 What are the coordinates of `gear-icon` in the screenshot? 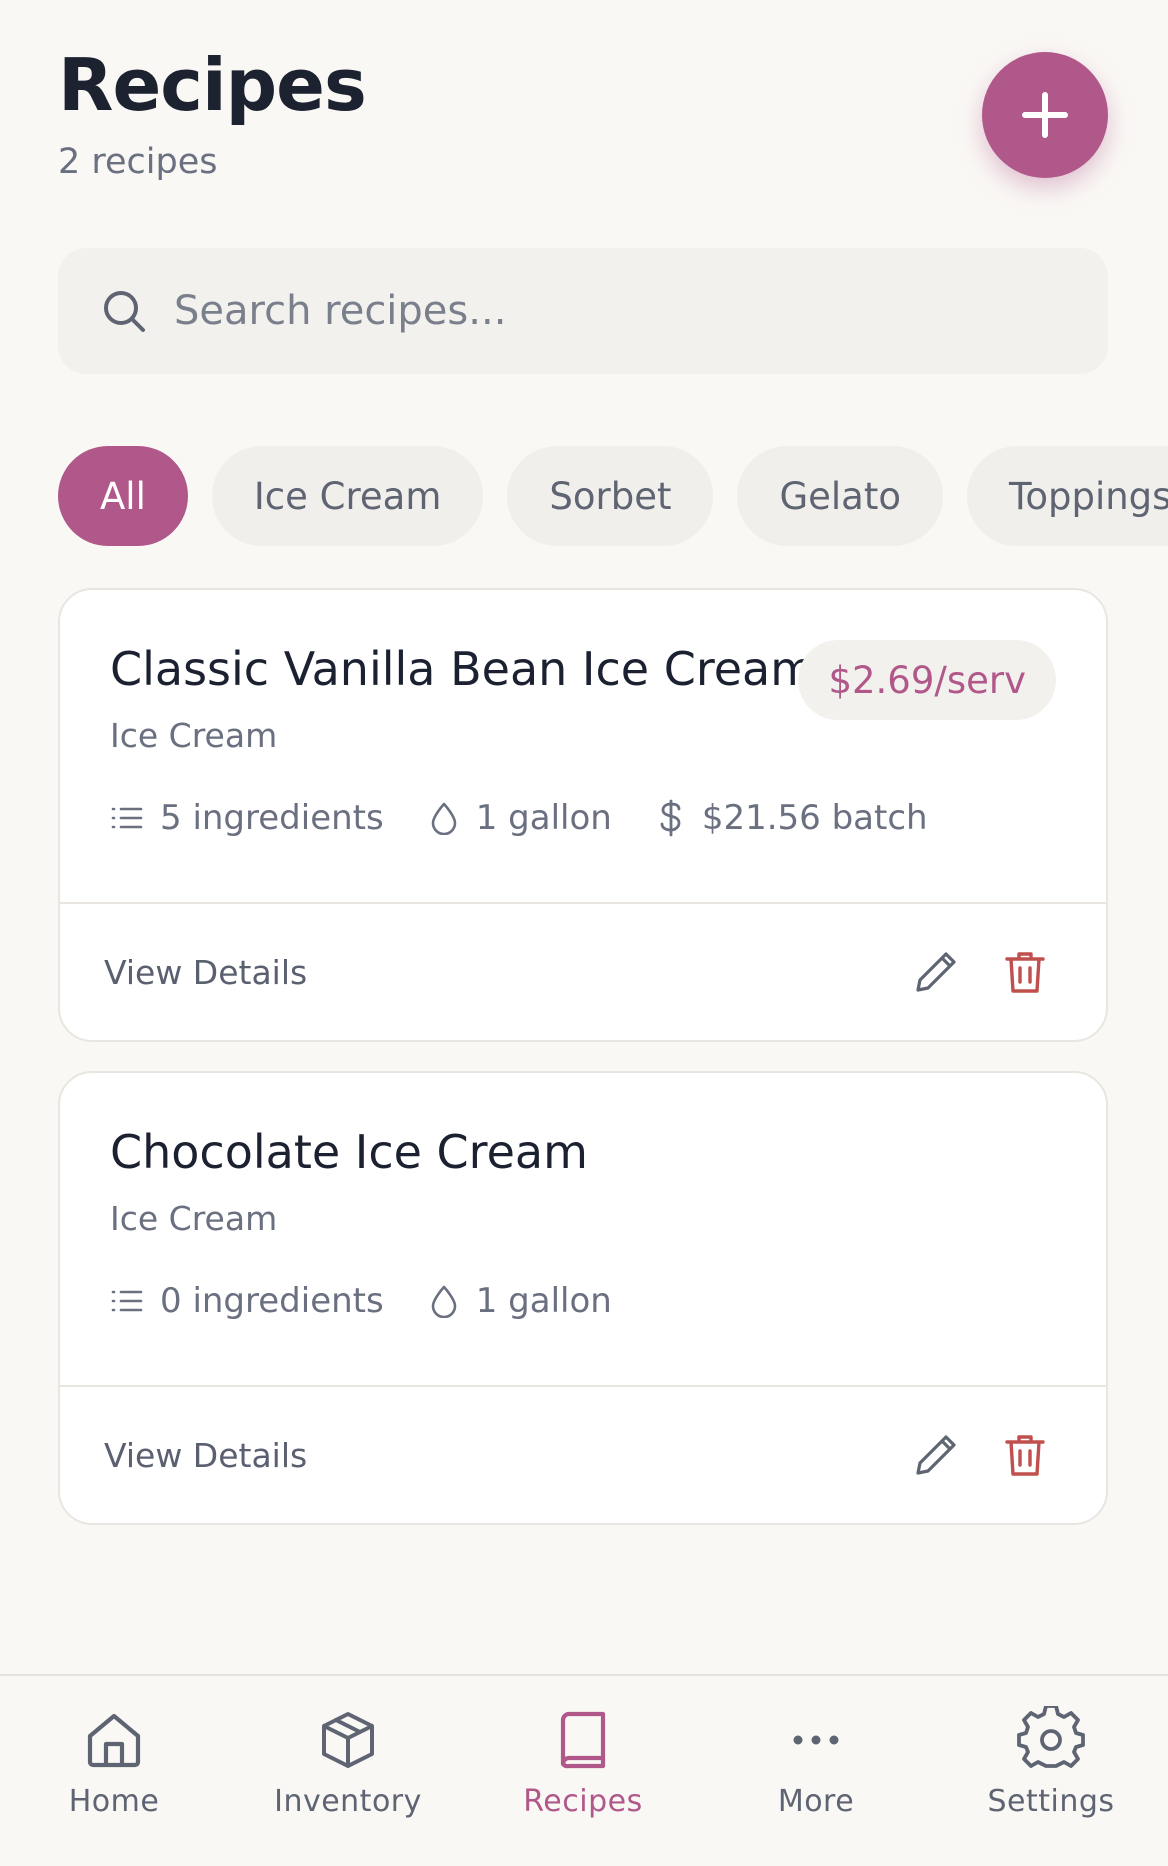 It's located at (1051, 1737).